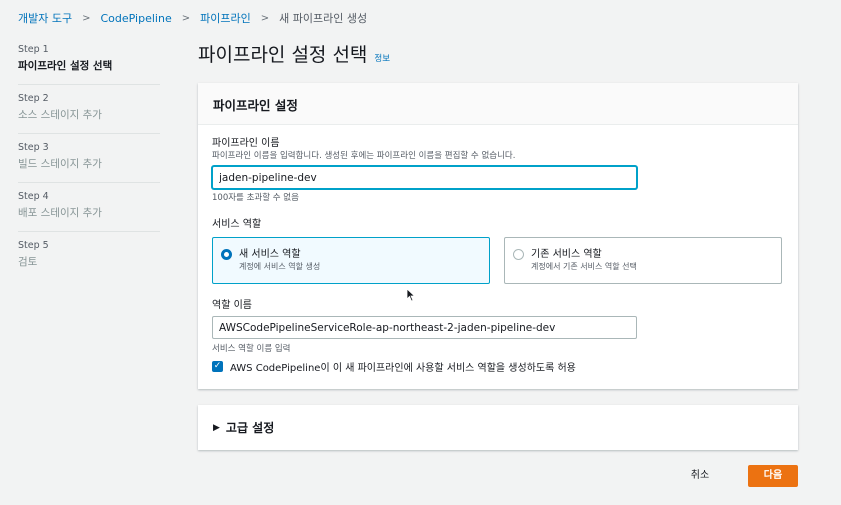  Describe the element at coordinates (28, 262) in the screenshot. I see `step-label: 검토` at that location.